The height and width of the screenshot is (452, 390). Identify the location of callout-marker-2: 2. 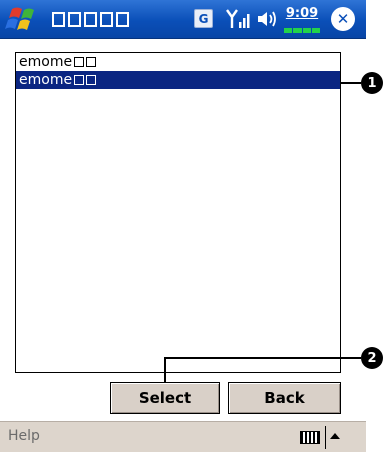
(372, 358).